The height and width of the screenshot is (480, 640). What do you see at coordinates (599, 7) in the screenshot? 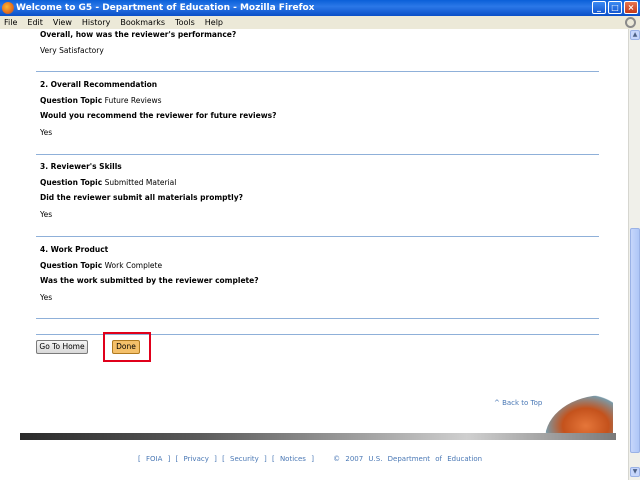
I see `minimize-button: _` at bounding box center [599, 7].